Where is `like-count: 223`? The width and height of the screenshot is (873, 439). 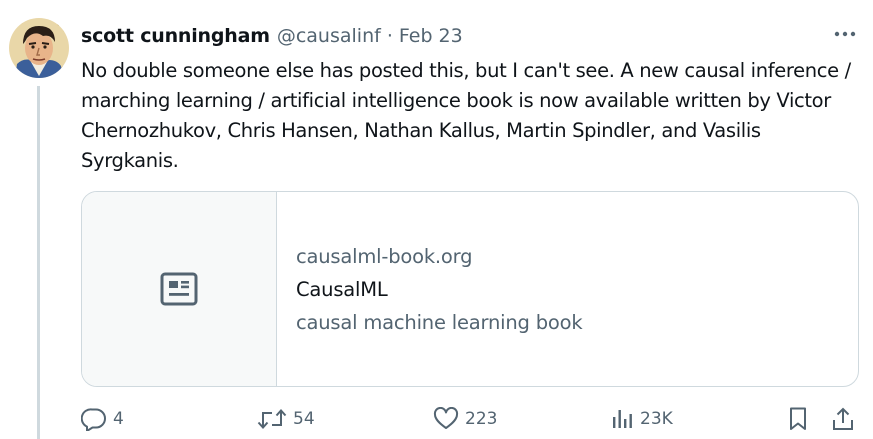
like-count: 223 is located at coordinates (481, 419).